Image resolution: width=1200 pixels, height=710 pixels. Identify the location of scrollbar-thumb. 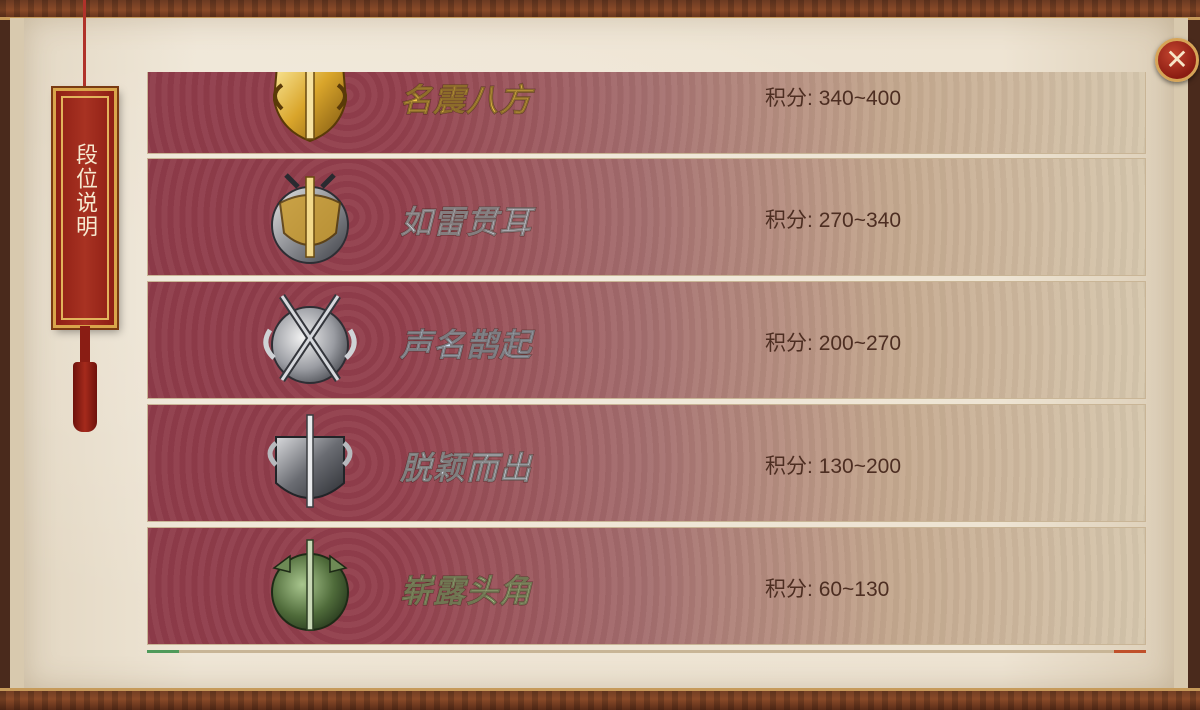
(163, 651).